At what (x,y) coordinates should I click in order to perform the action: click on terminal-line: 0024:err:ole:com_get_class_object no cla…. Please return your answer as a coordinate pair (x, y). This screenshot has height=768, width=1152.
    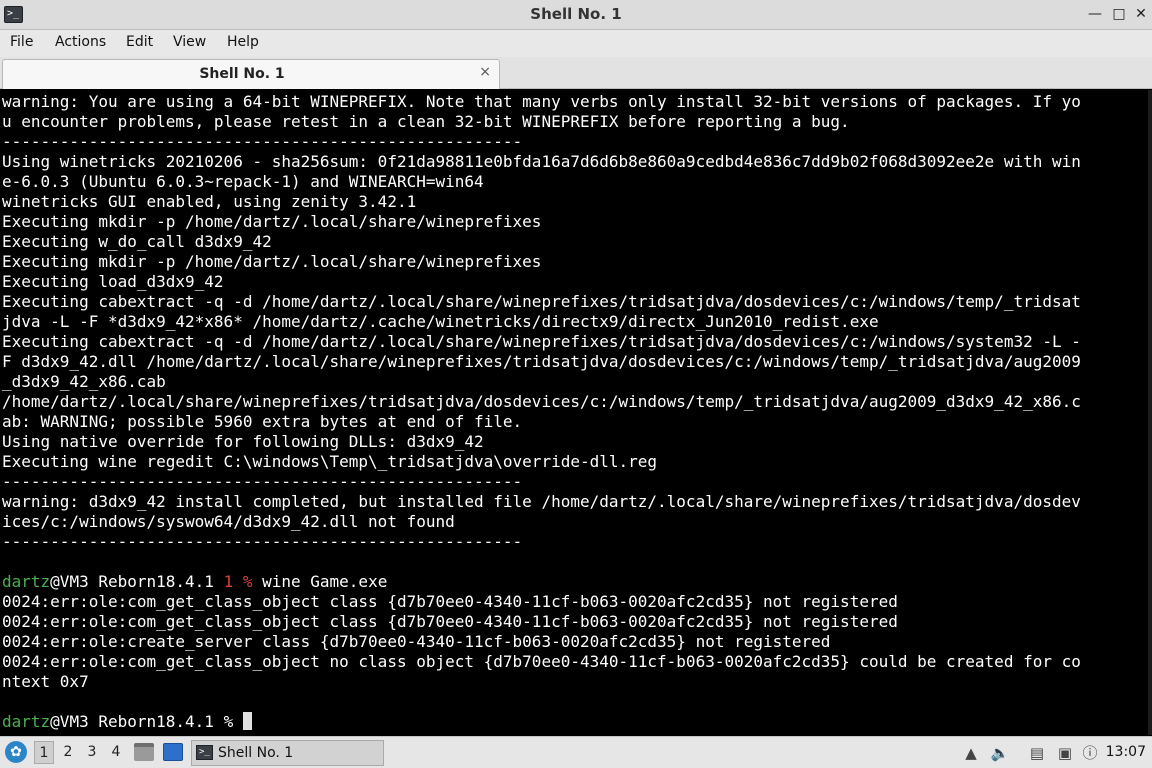
    Looking at the image, I should click on (541, 661).